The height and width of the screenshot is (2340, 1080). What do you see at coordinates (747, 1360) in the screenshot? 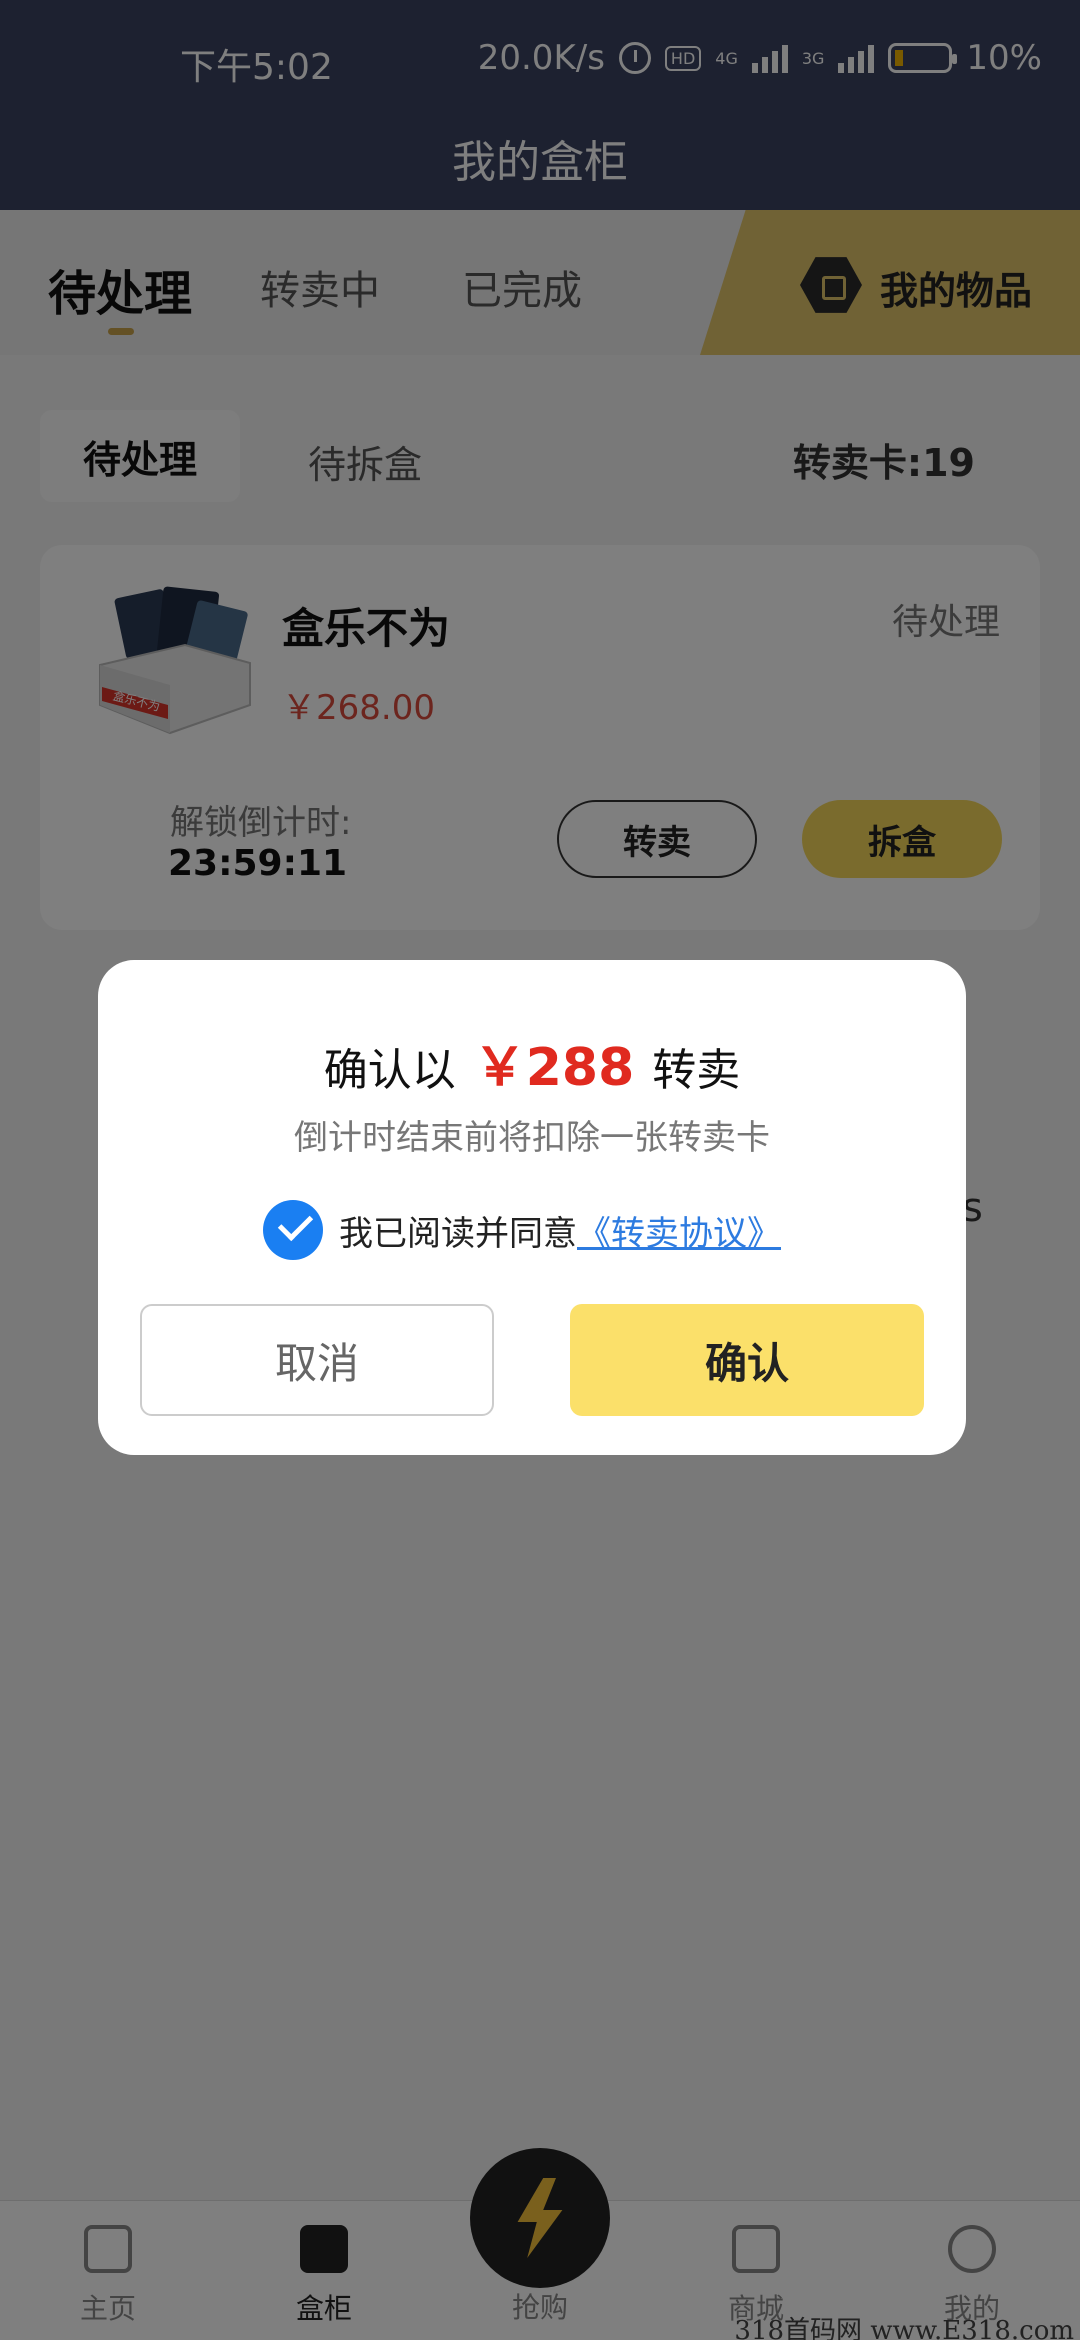
I see `confirm-button: 确认` at bounding box center [747, 1360].